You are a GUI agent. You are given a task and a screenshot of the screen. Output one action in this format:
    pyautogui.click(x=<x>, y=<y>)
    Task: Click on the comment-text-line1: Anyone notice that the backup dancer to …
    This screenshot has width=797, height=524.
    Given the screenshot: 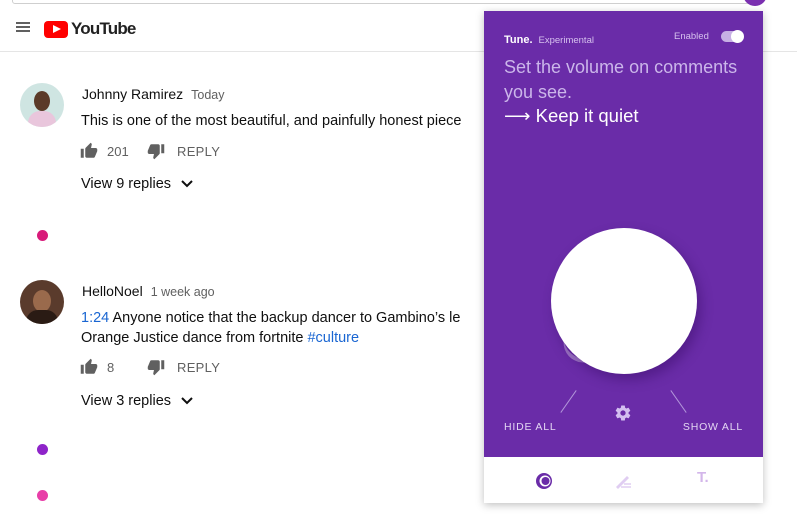 What is the action you would take?
    pyautogui.click(x=285, y=318)
    